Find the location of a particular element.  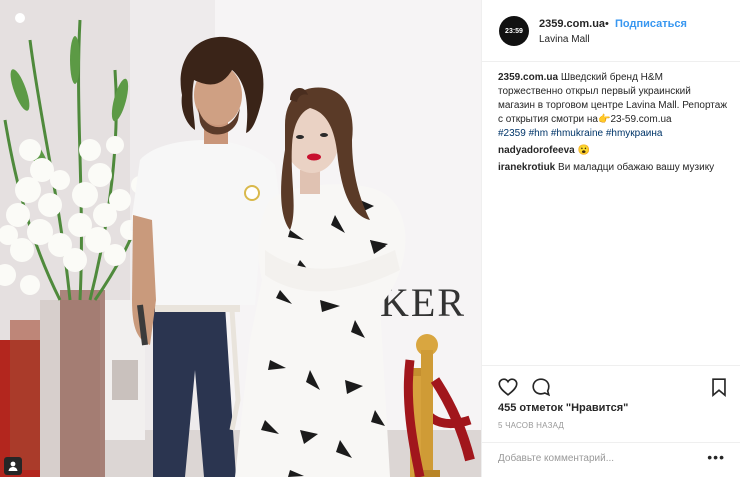

comment-icon is located at coordinates (541, 387).